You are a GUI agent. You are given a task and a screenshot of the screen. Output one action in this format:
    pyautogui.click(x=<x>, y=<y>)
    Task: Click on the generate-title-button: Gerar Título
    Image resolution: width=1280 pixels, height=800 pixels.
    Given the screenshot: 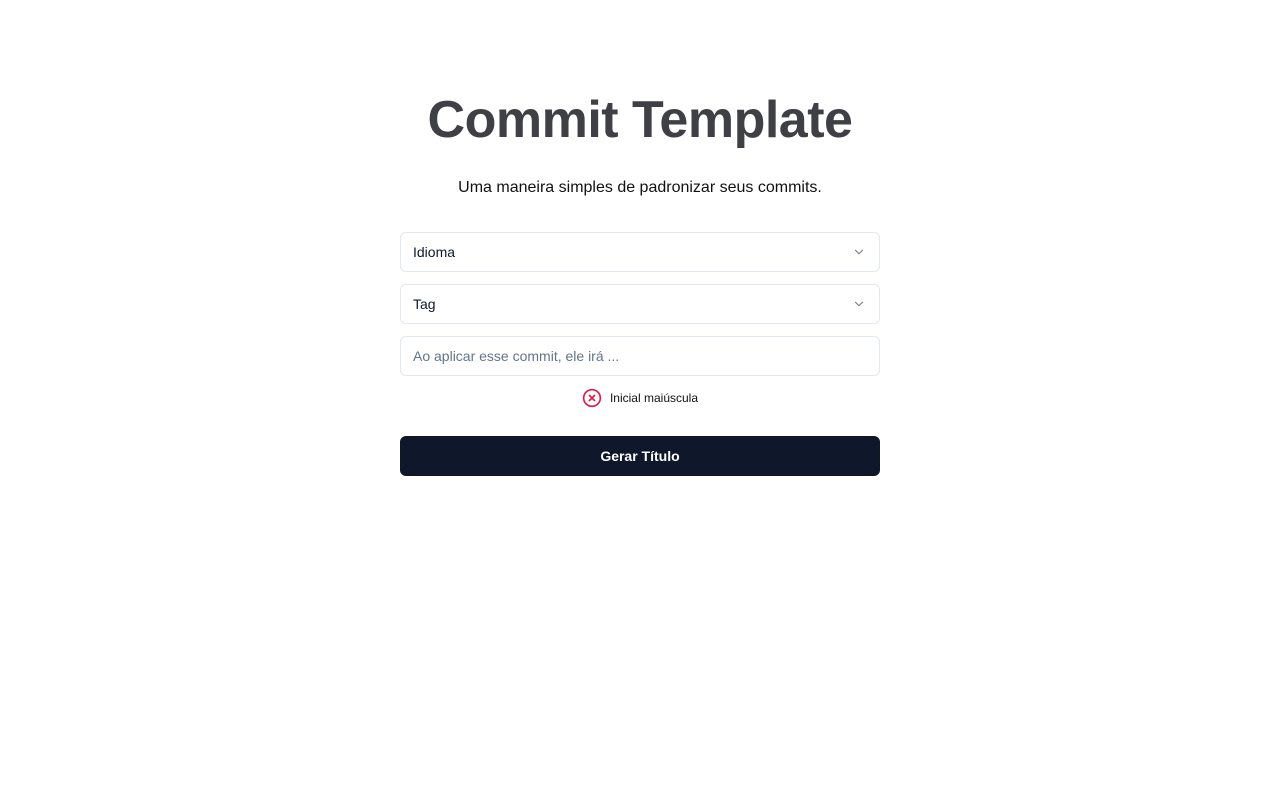 What is the action you would take?
    pyautogui.click(x=640, y=456)
    